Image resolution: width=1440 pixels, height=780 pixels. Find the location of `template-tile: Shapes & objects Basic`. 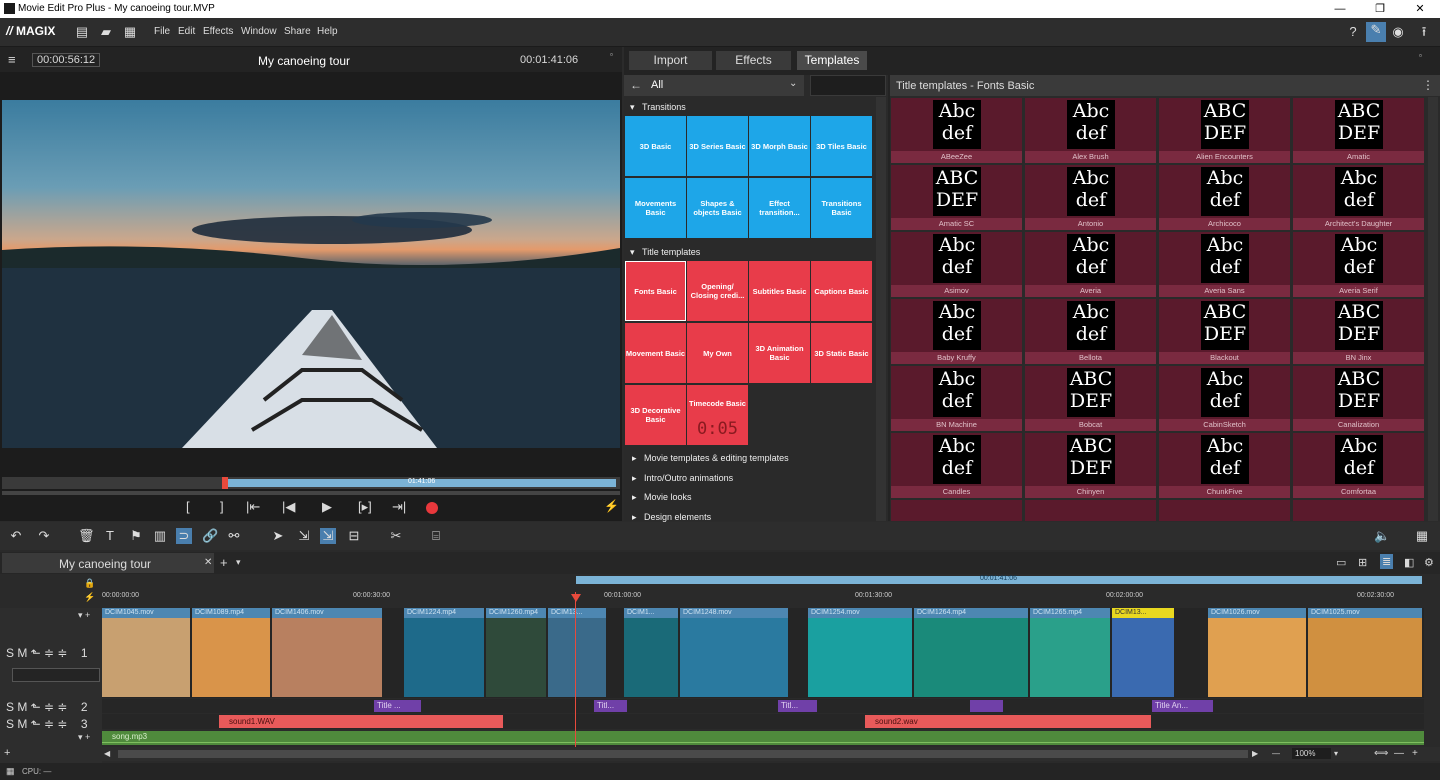

template-tile: Shapes & objects Basic is located at coordinates (717, 208).